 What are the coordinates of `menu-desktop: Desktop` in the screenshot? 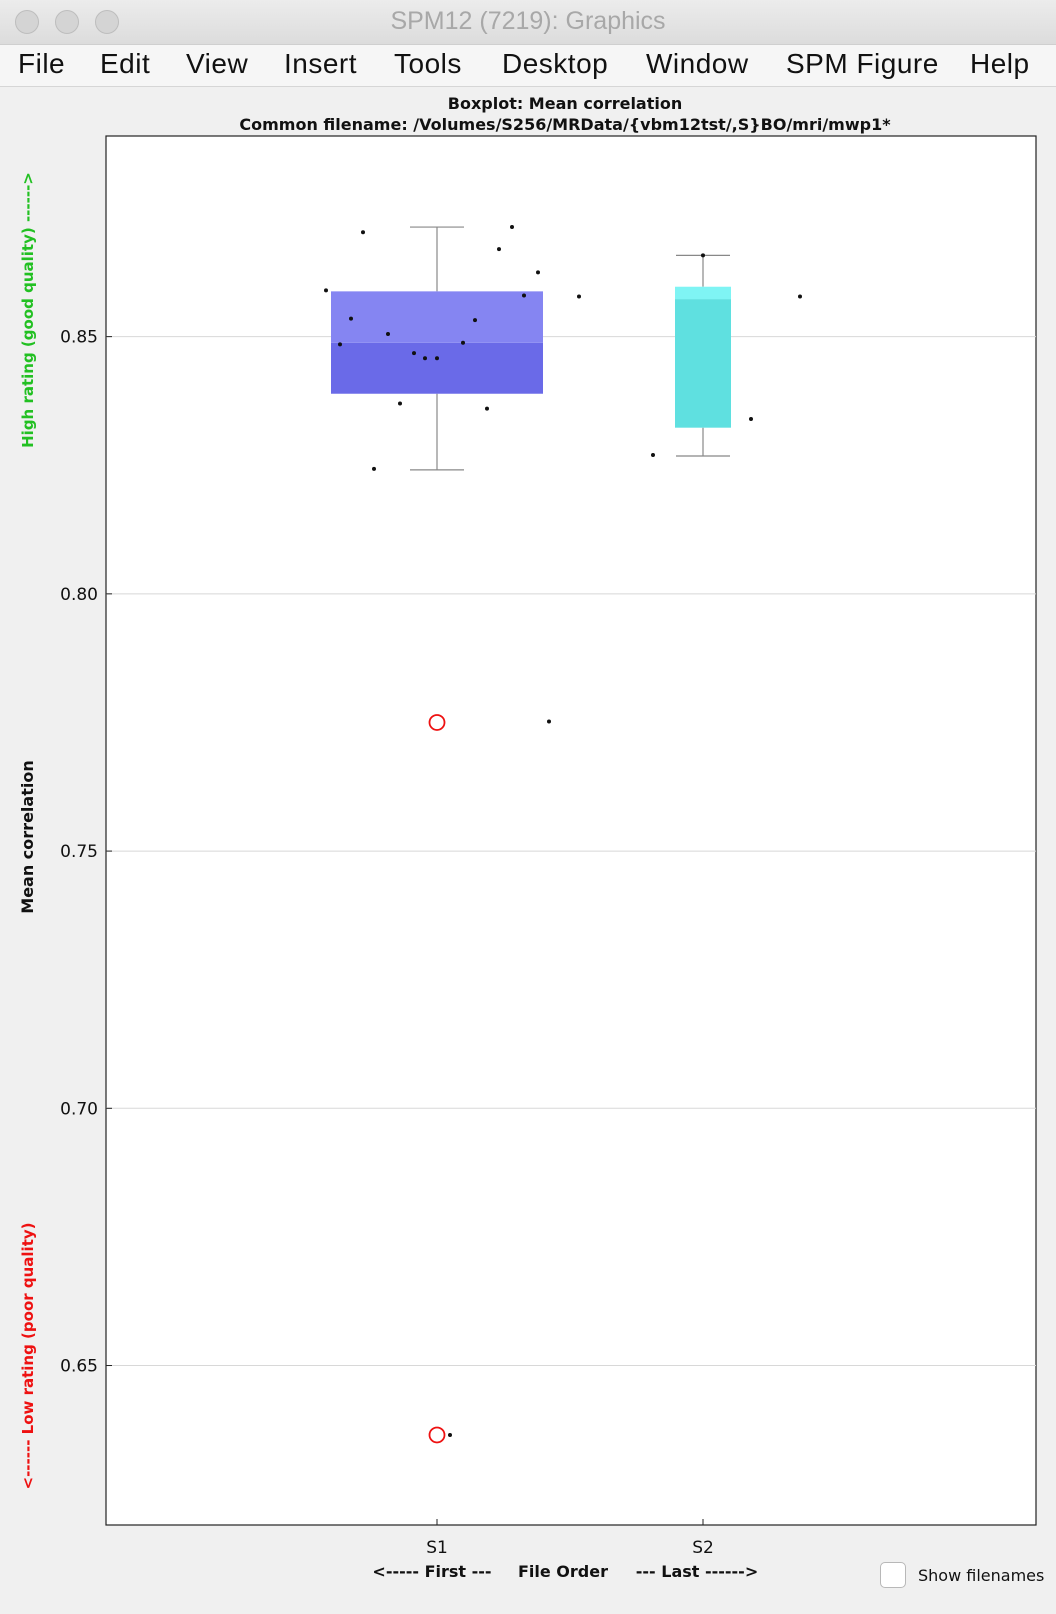 It's located at (555, 64).